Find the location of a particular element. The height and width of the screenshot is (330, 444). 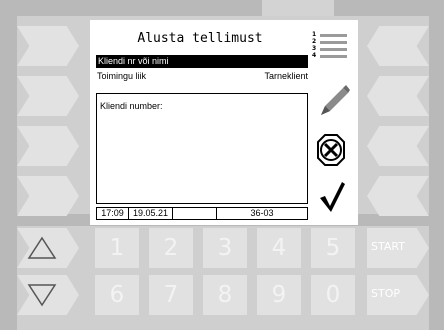

client-number-label: Kliendi number: is located at coordinates (131, 106).